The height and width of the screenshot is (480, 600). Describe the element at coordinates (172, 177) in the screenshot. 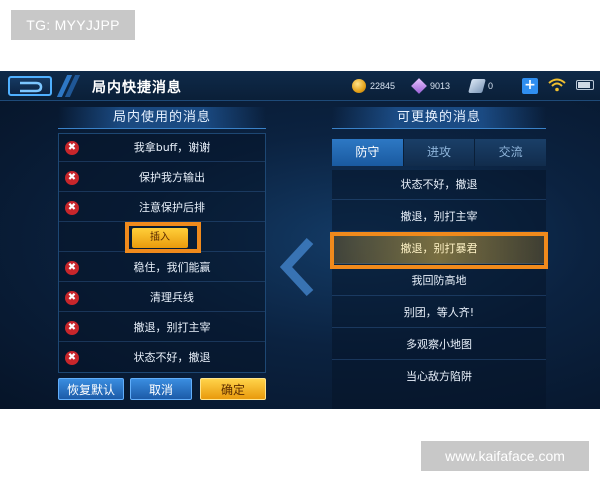

I see `message-text: 保护我方输出` at that location.